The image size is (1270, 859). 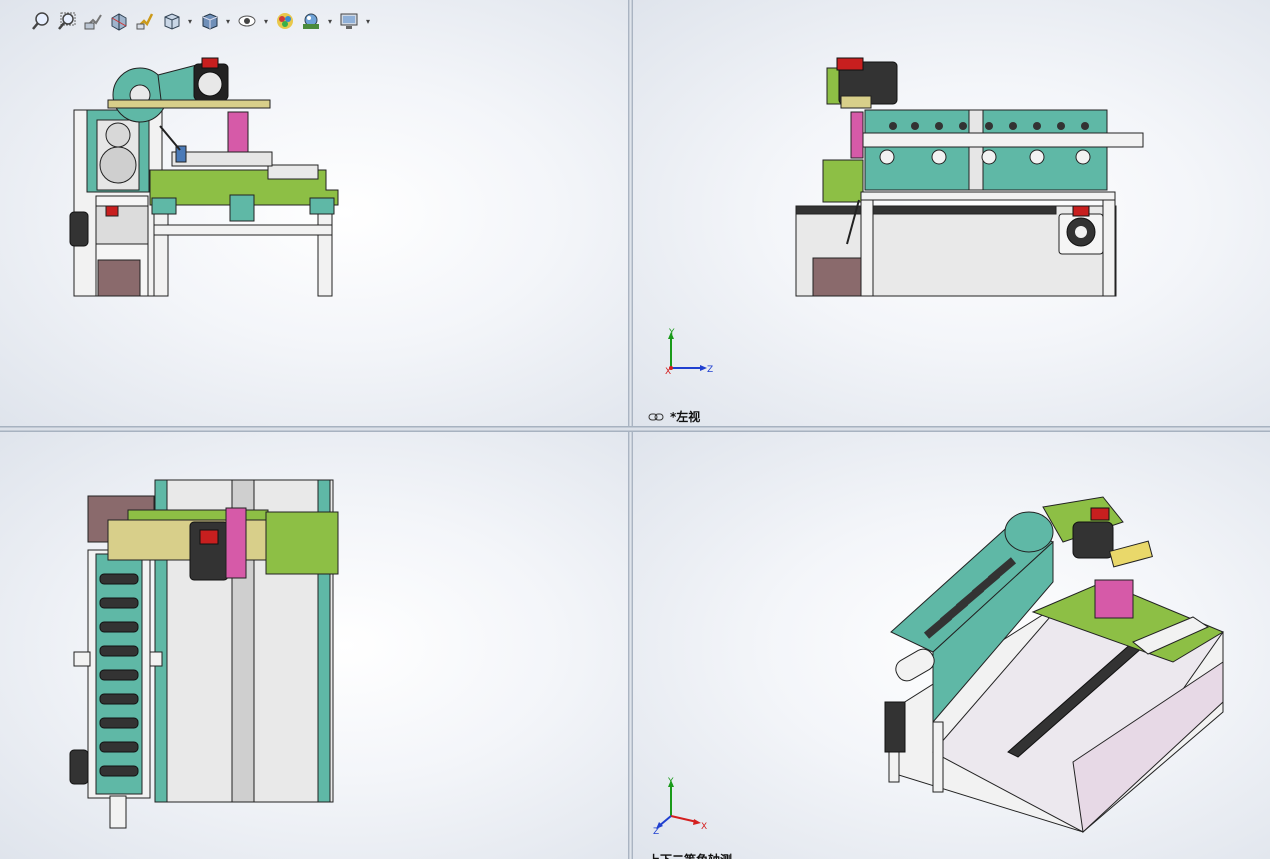 I want to click on edit-appearance-icon, so click(x=285, y=21).